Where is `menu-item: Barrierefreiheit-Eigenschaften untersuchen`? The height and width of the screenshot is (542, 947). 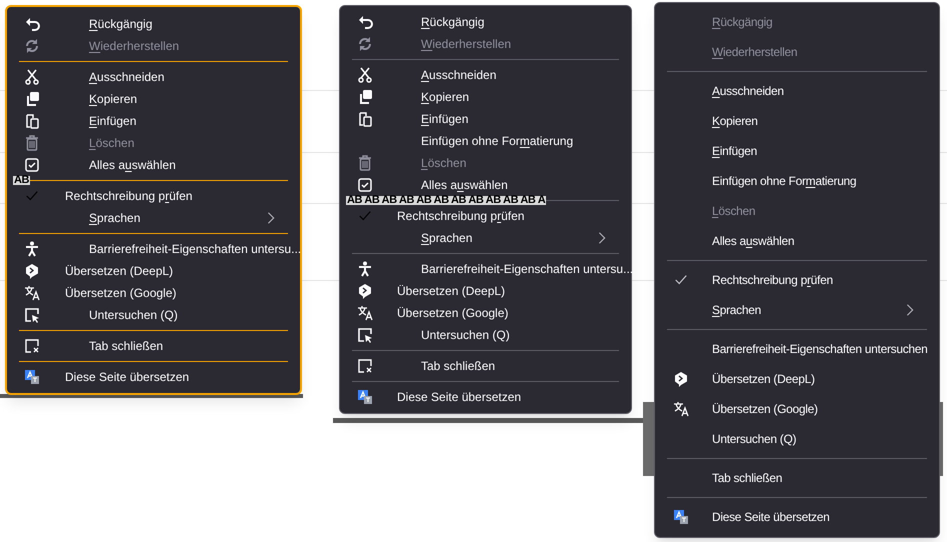 menu-item: Barrierefreiheit-Eigenschaften untersuchen is located at coordinates (797, 349).